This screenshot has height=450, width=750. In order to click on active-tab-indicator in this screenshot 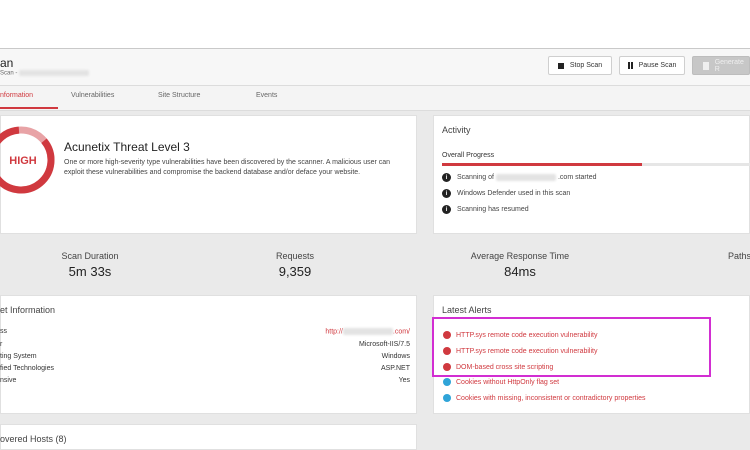, I will do `click(29, 108)`.